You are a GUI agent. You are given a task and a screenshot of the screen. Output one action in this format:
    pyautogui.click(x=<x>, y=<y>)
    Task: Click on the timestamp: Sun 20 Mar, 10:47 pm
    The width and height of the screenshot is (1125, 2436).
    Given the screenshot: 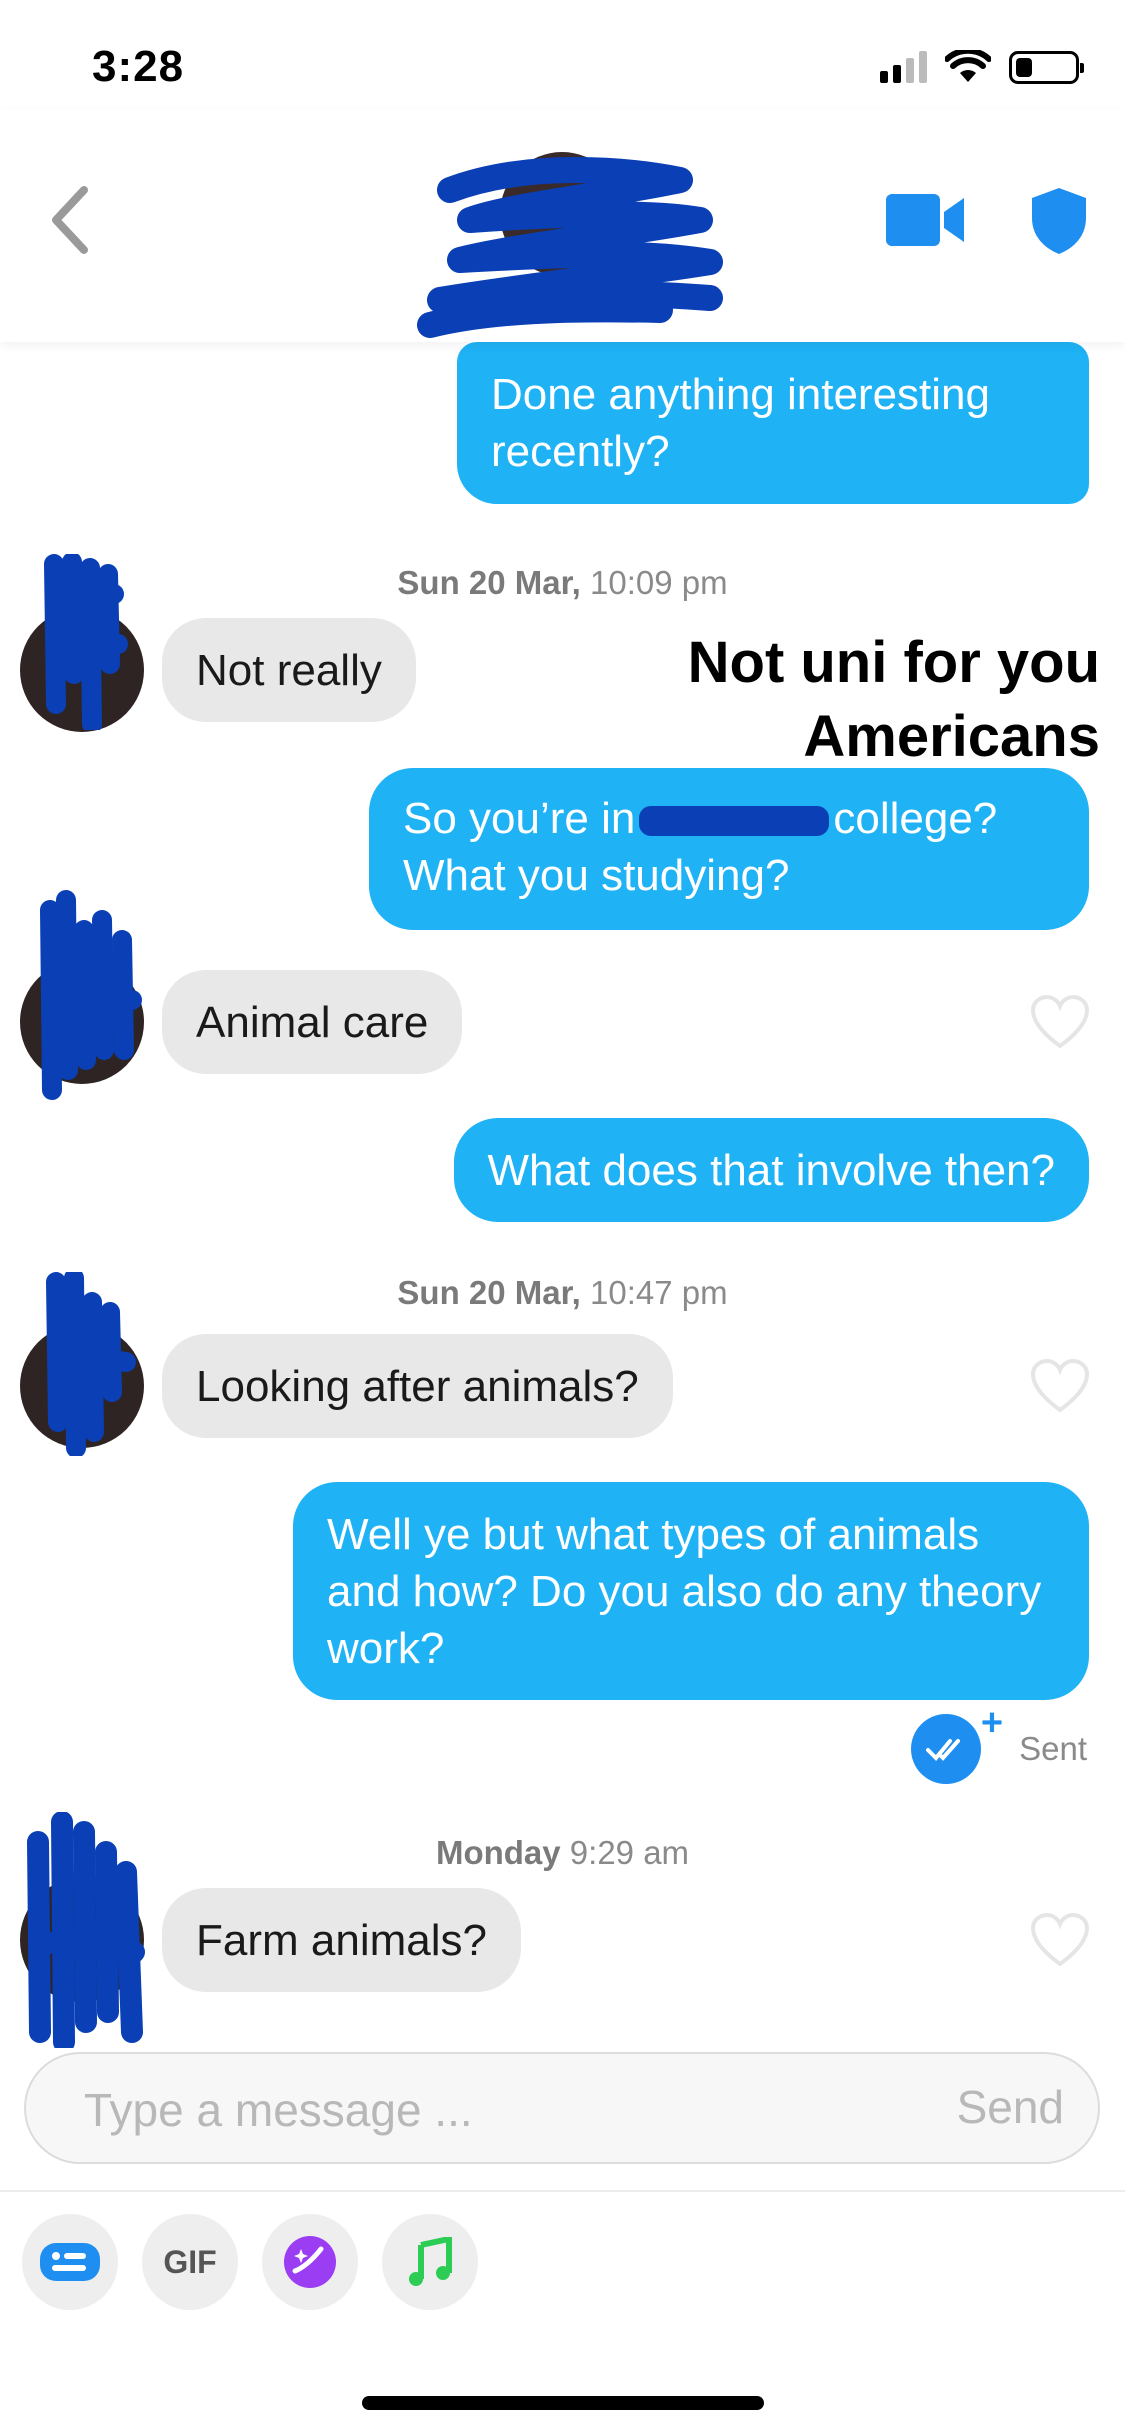 What is the action you would take?
    pyautogui.click(x=562, y=1293)
    